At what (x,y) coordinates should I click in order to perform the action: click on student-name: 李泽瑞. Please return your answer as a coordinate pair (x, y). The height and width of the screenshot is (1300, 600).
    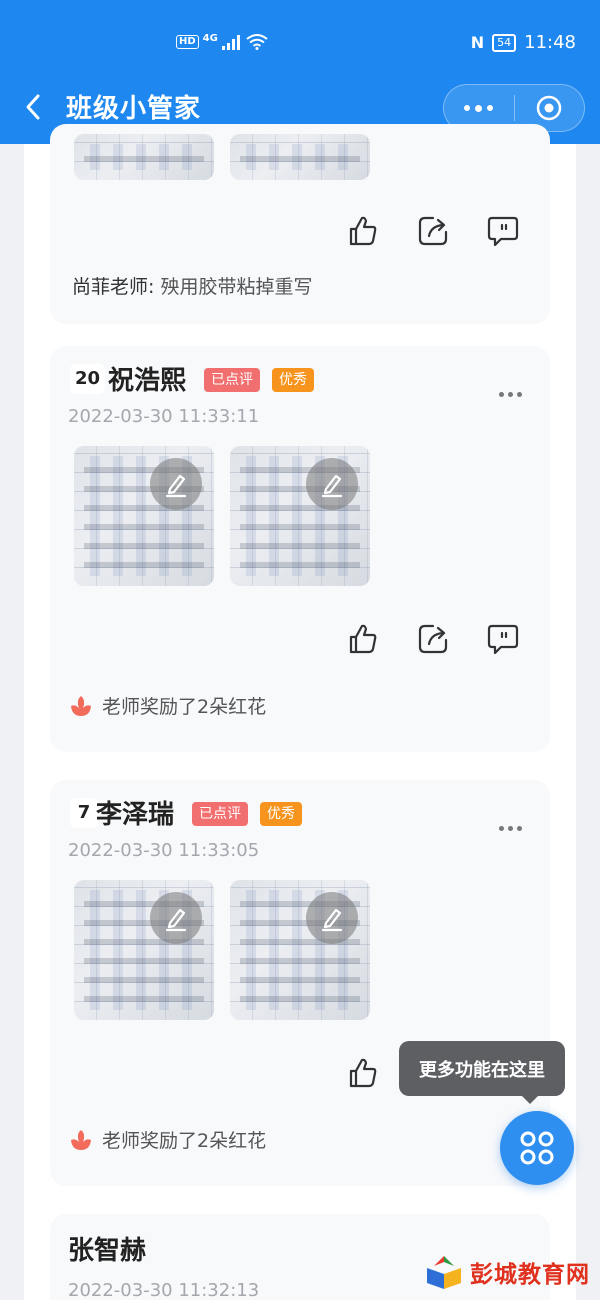
    Looking at the image, I should click on (135, 815).